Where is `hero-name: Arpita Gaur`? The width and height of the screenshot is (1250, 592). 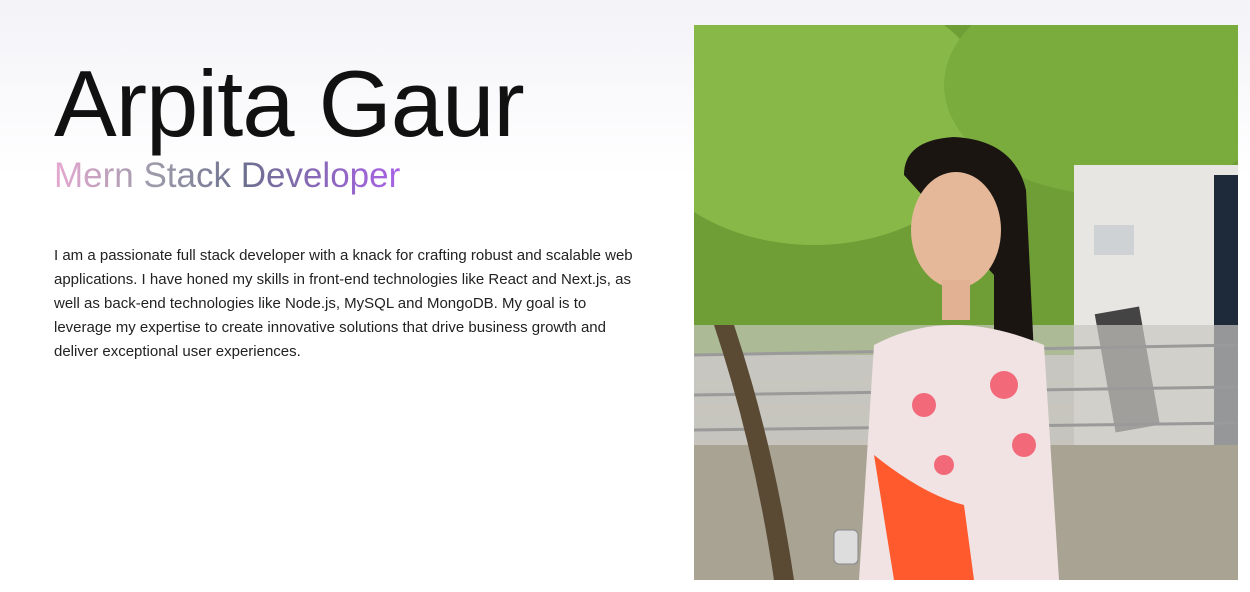
hero-name: Arpita Gaur is located at coordinates (289, 103).